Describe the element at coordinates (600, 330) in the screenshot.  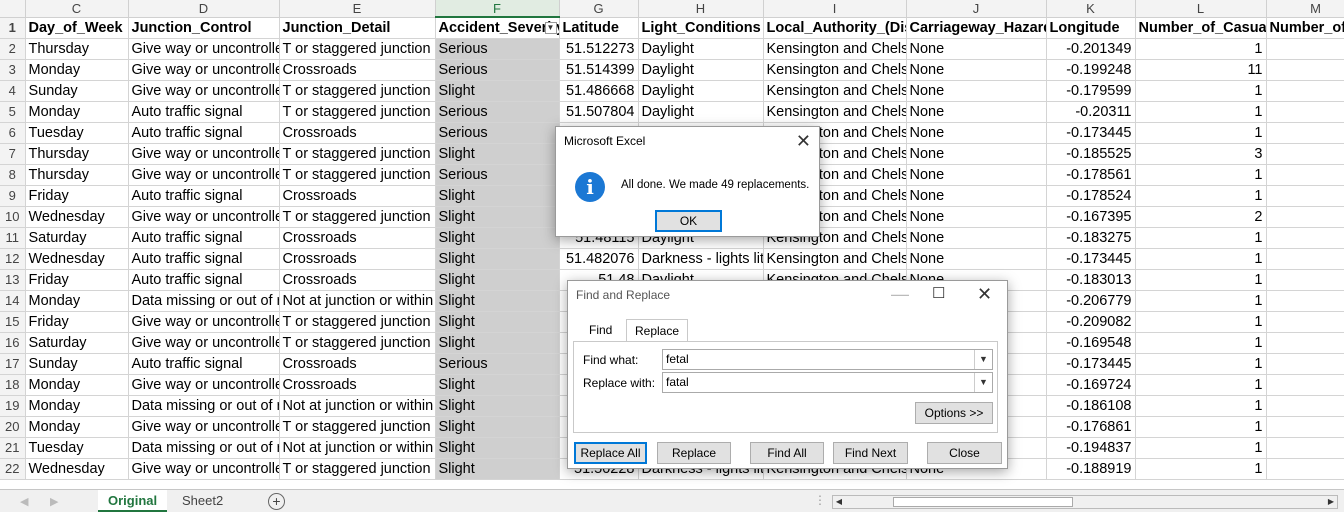
I see `tab-find: Find` at that location.